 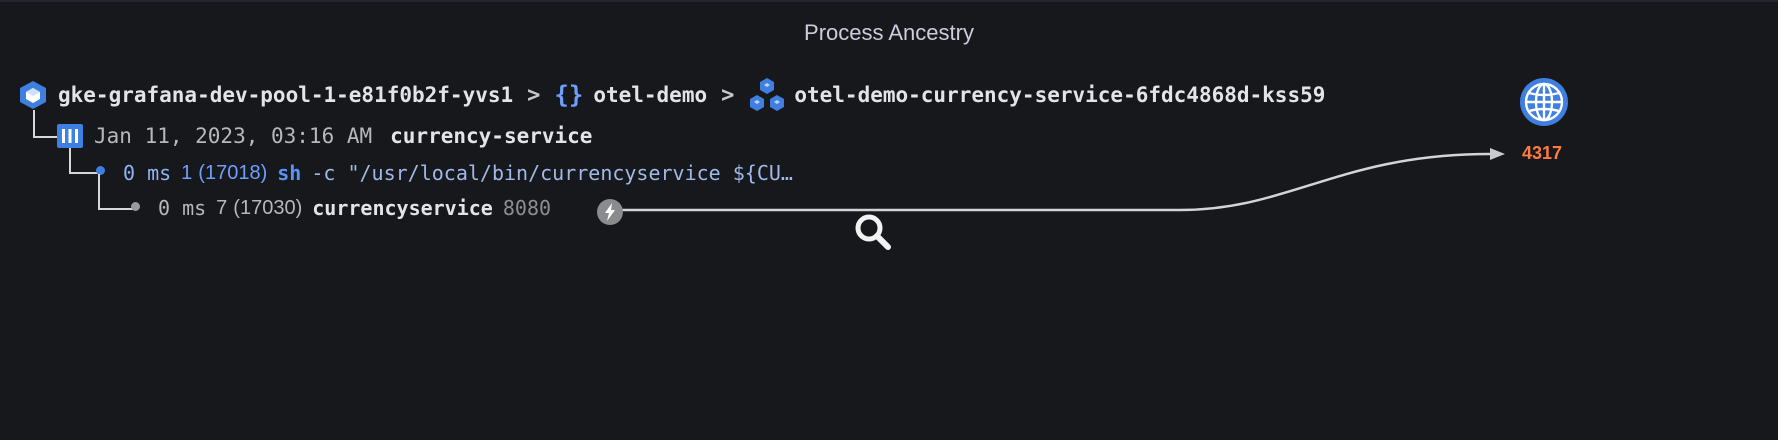 I want to click on search-icon, so click(x=873, y=232).